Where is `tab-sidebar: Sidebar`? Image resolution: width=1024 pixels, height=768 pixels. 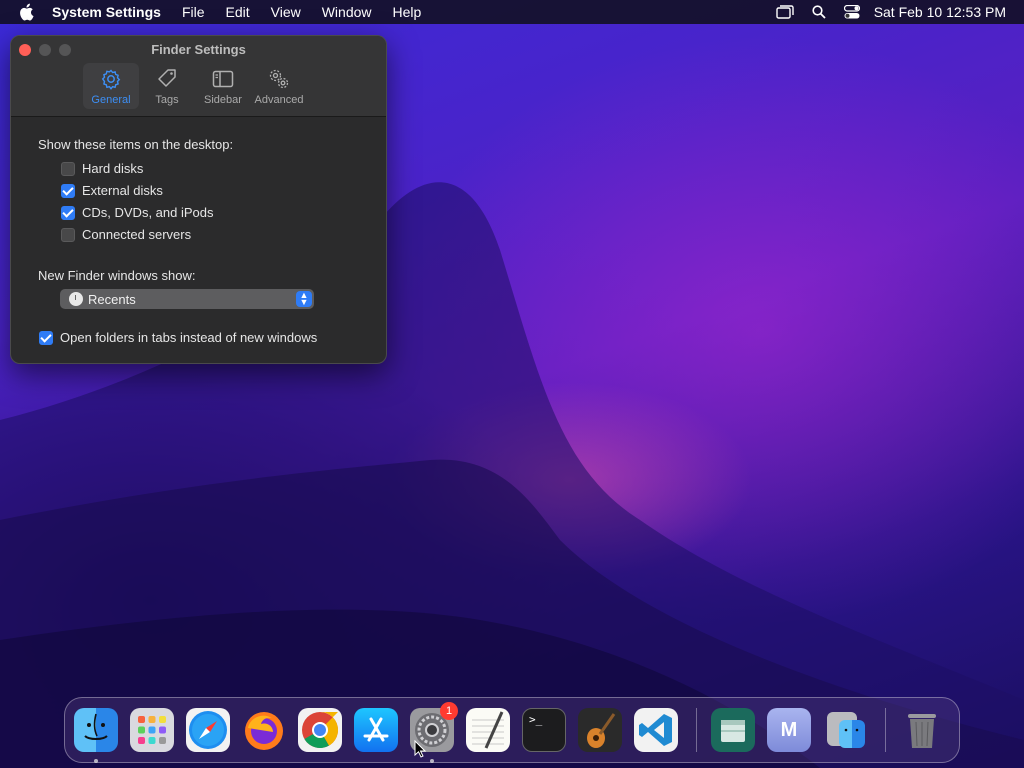 tab-sidebar: Sidebar is located at coordinates (223, 86).